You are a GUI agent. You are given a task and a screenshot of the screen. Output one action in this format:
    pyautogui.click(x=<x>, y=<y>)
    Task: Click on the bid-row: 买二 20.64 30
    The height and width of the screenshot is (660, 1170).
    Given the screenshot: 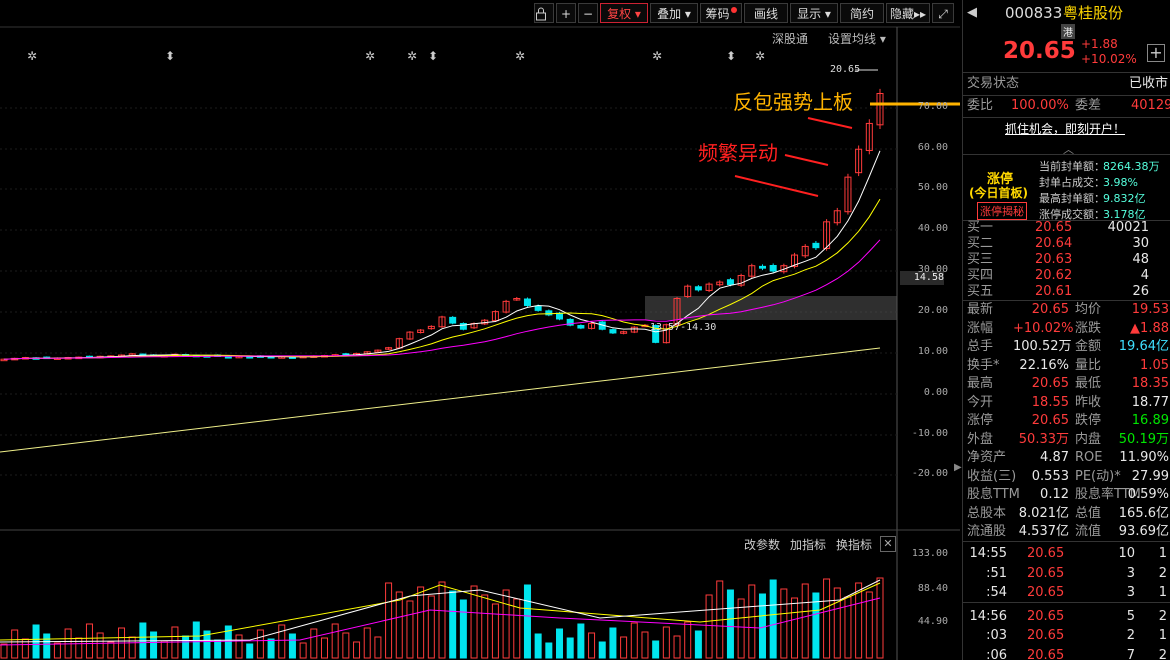 What is the action you would take?
    pyautogui.click(x=1066, y=244)
    